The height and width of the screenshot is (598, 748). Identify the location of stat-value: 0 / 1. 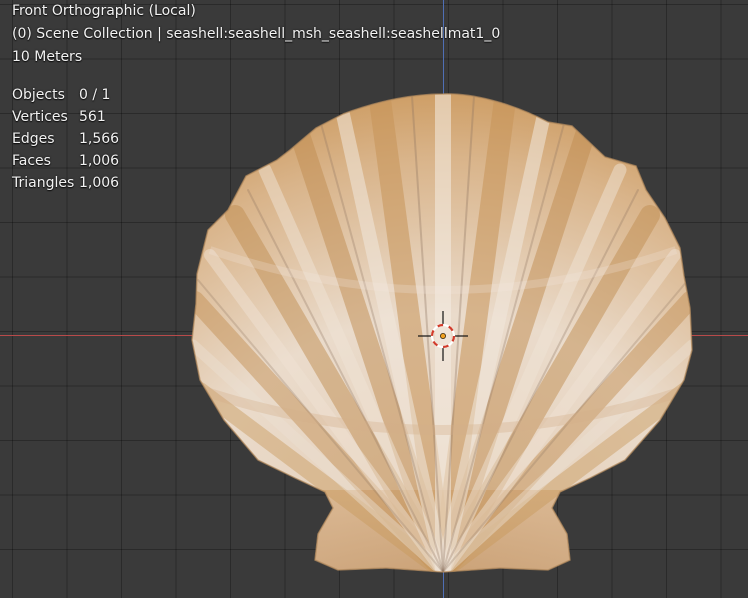
(95, 95).